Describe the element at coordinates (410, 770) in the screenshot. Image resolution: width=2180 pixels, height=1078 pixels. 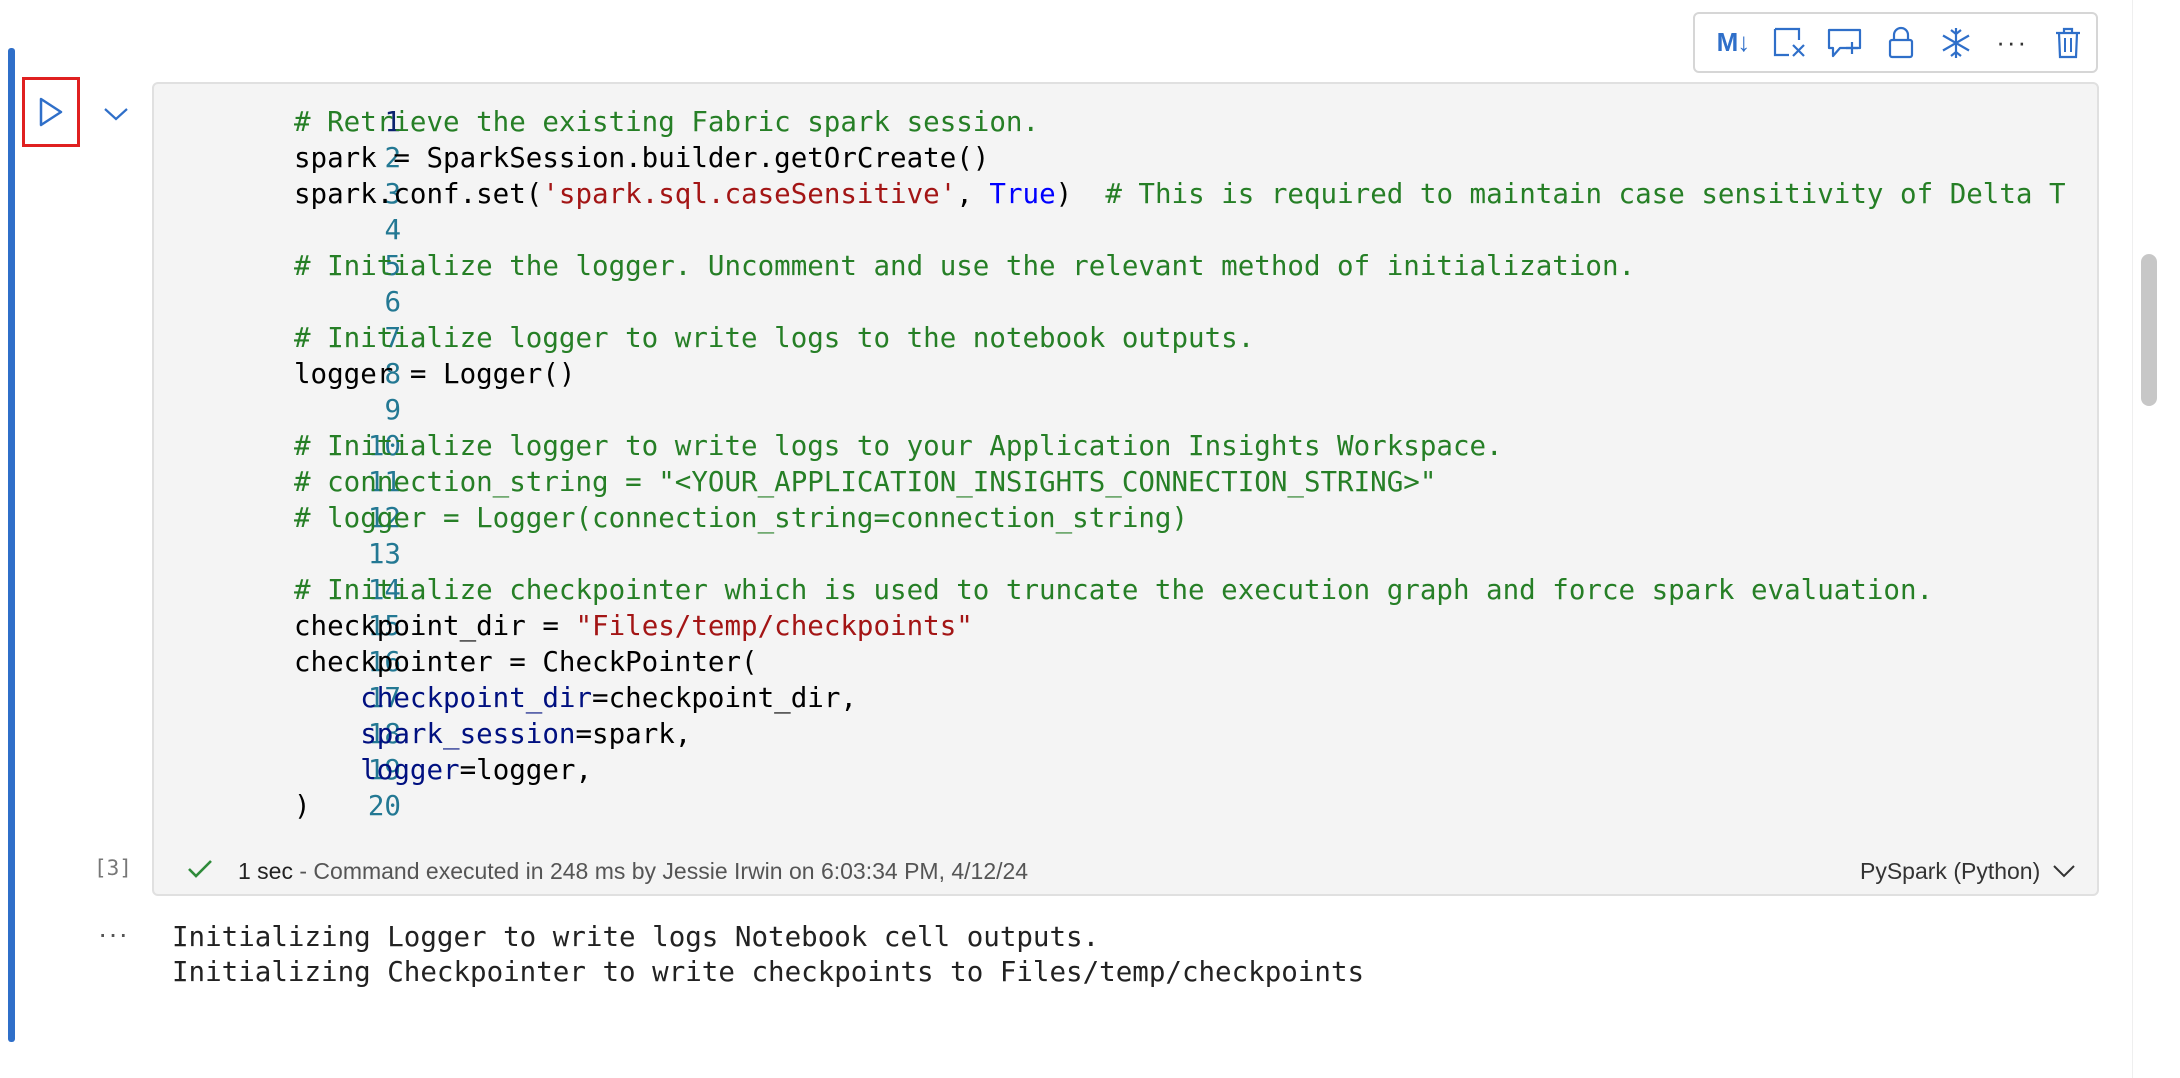
I see `code-token-param: logger` at that location.